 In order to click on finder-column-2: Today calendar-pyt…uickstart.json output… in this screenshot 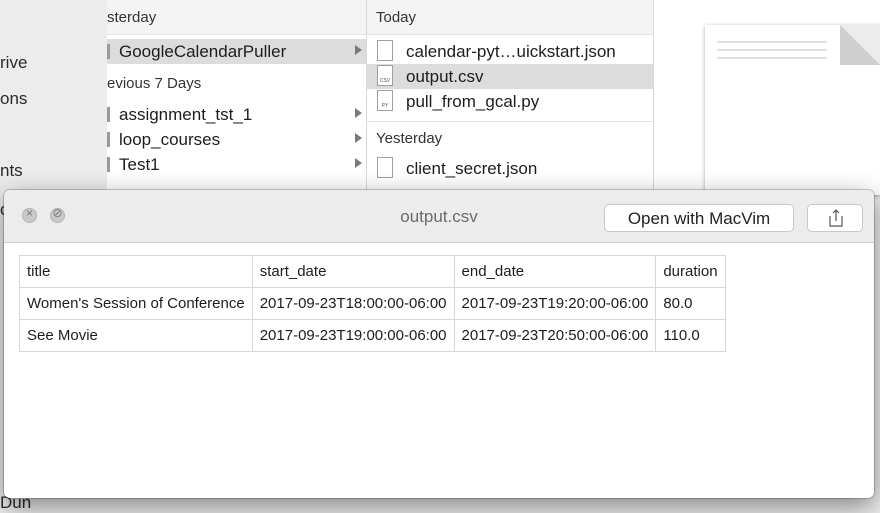, I will do `click(510, 95)`.